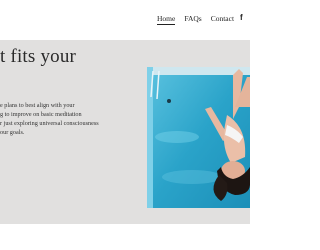 This screenshot has width=320, height=250. I want to click on hero-headline: t fits your, so click(38, 56).